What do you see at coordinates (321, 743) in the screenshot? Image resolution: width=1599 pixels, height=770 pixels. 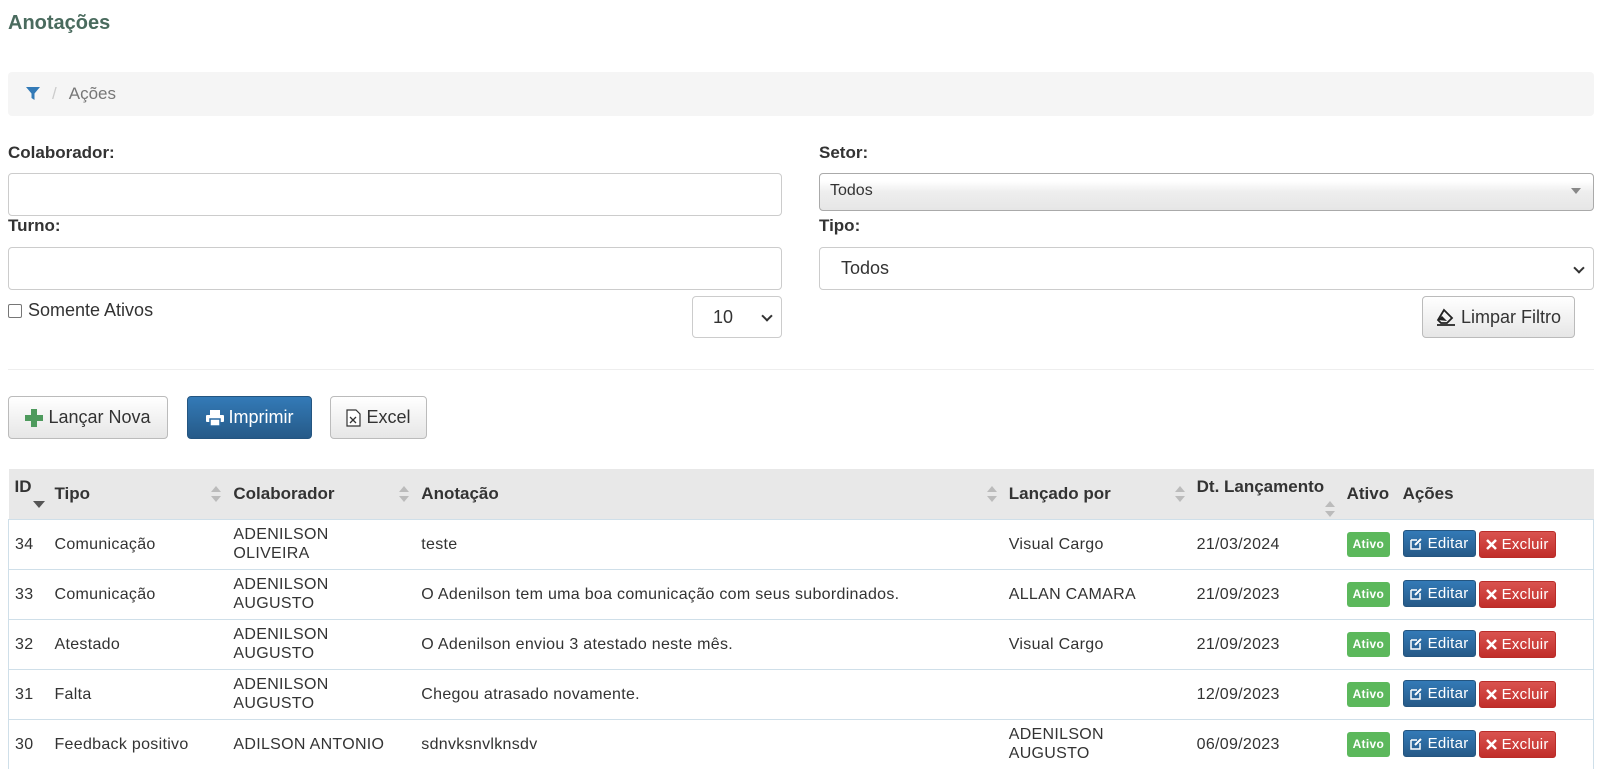 I see `cell-colaborador: ADILSON ANTONIO` at bounding box center [321, 743].